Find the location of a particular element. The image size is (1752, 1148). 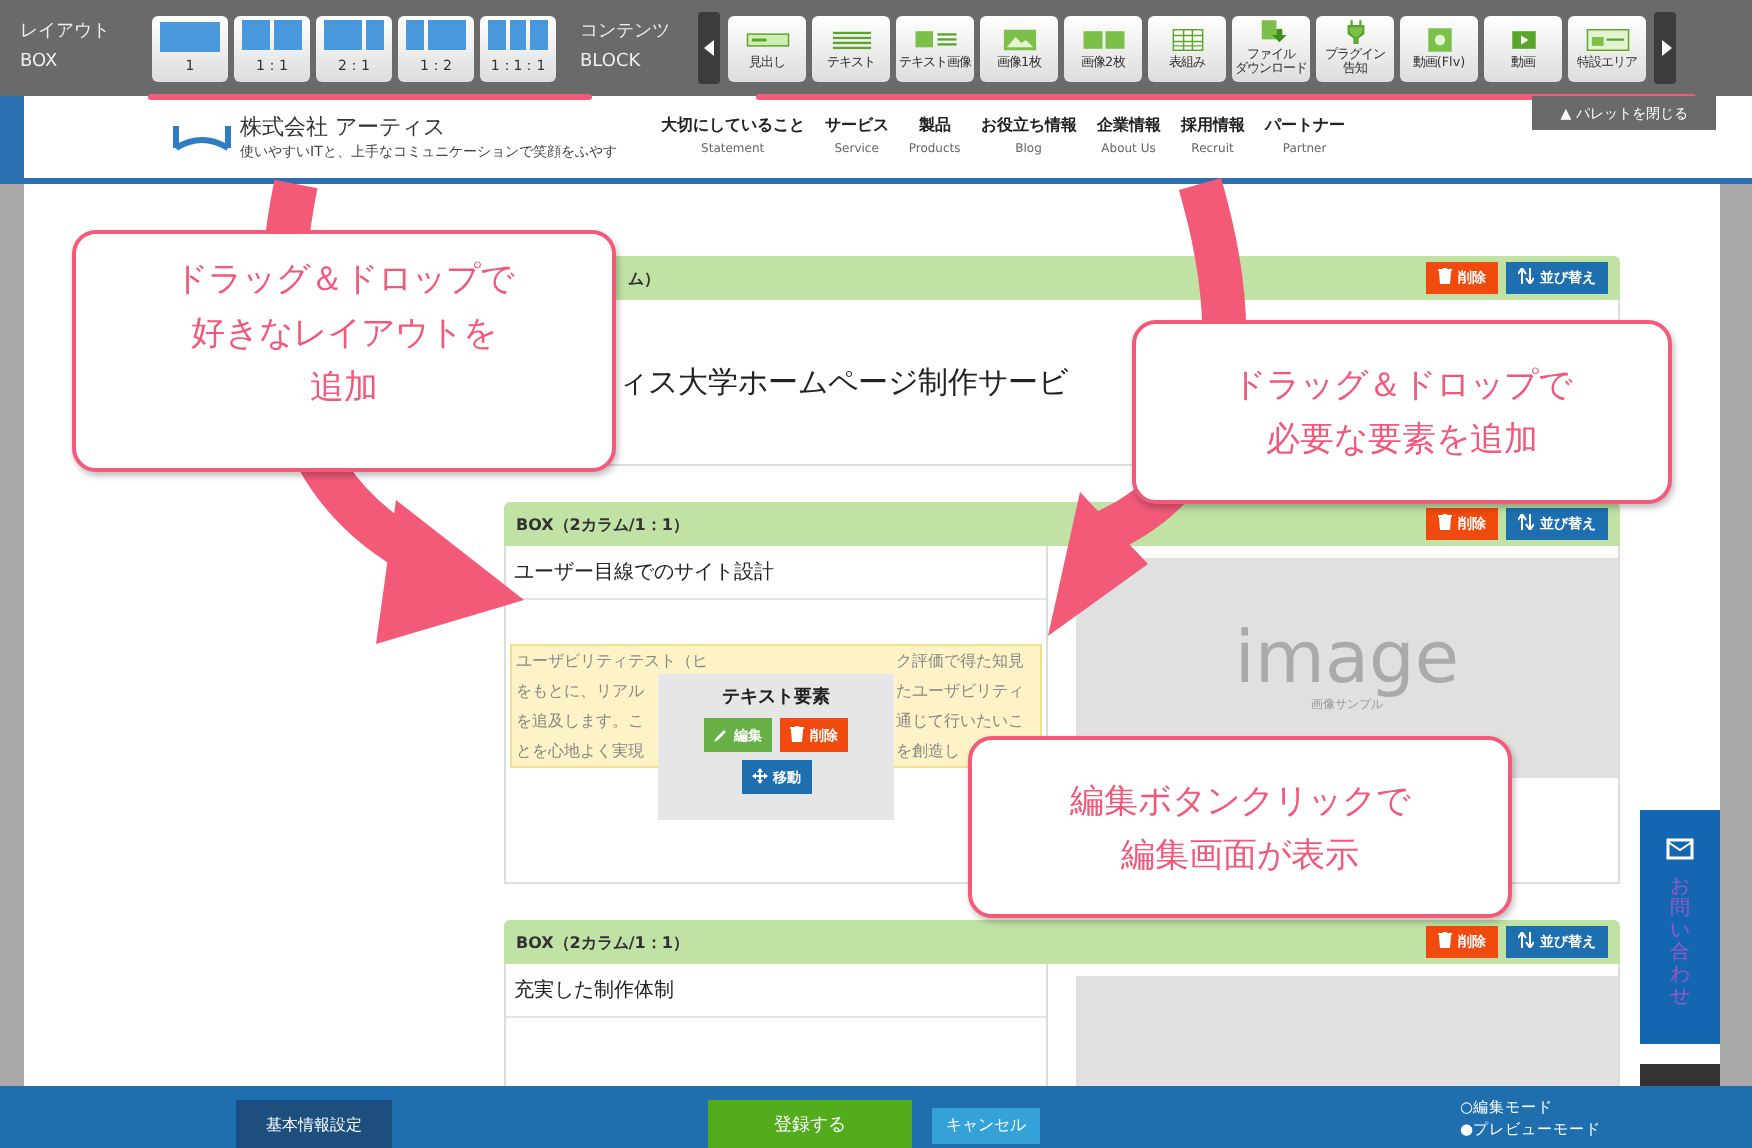

paragraph-text: ク評価で得た知見 is located at coordinates (960, 662).